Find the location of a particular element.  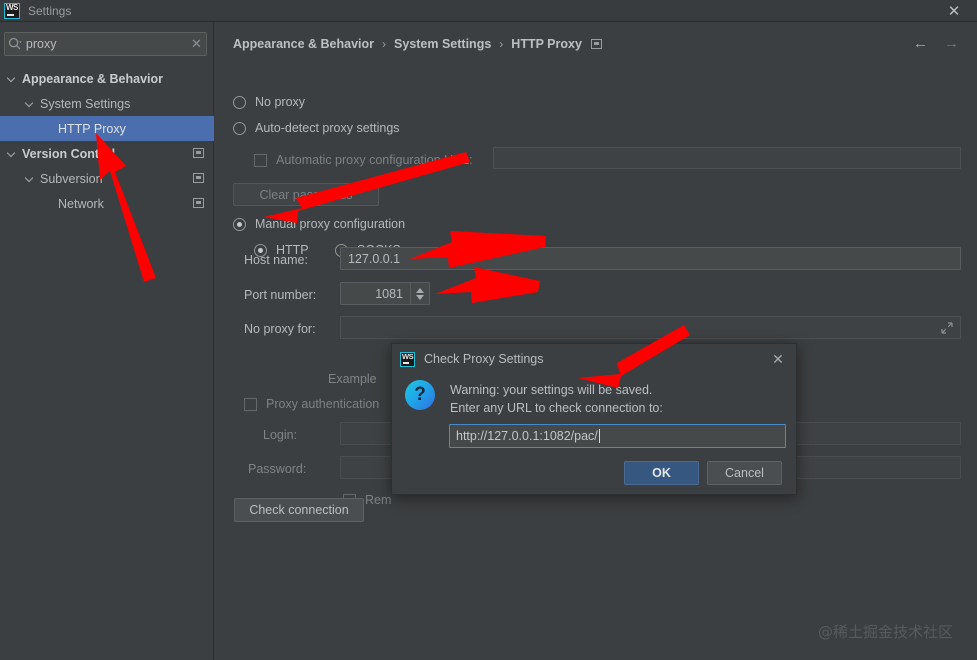

sidebar-item-system-settings: System Settings is located at coordinates (107, 103).